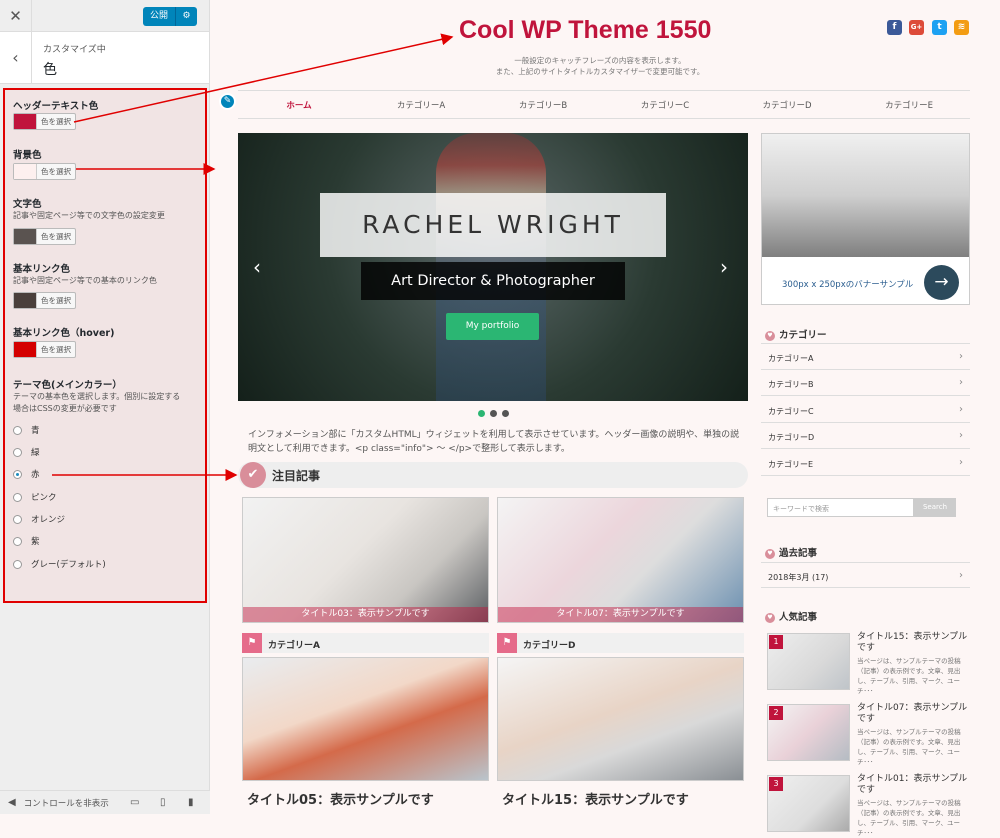  Describe the element at coordinates (808, 732) in the screenshot. I see `popular-thumbnail: 2` at that location.